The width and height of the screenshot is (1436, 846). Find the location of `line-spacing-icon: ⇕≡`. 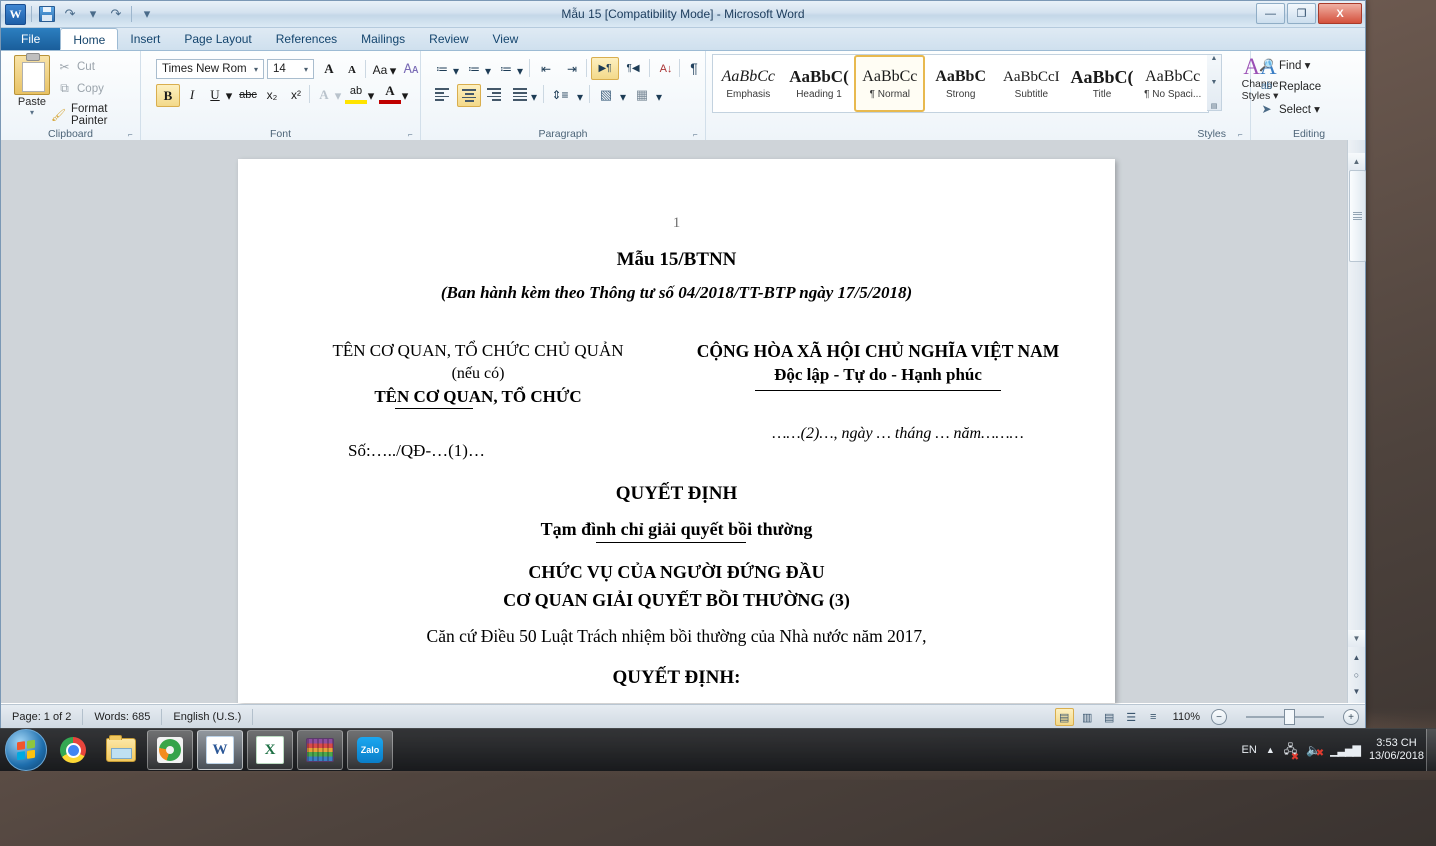

line-spacing-icon: ⇕≡ is located at coordinates (560, 94).